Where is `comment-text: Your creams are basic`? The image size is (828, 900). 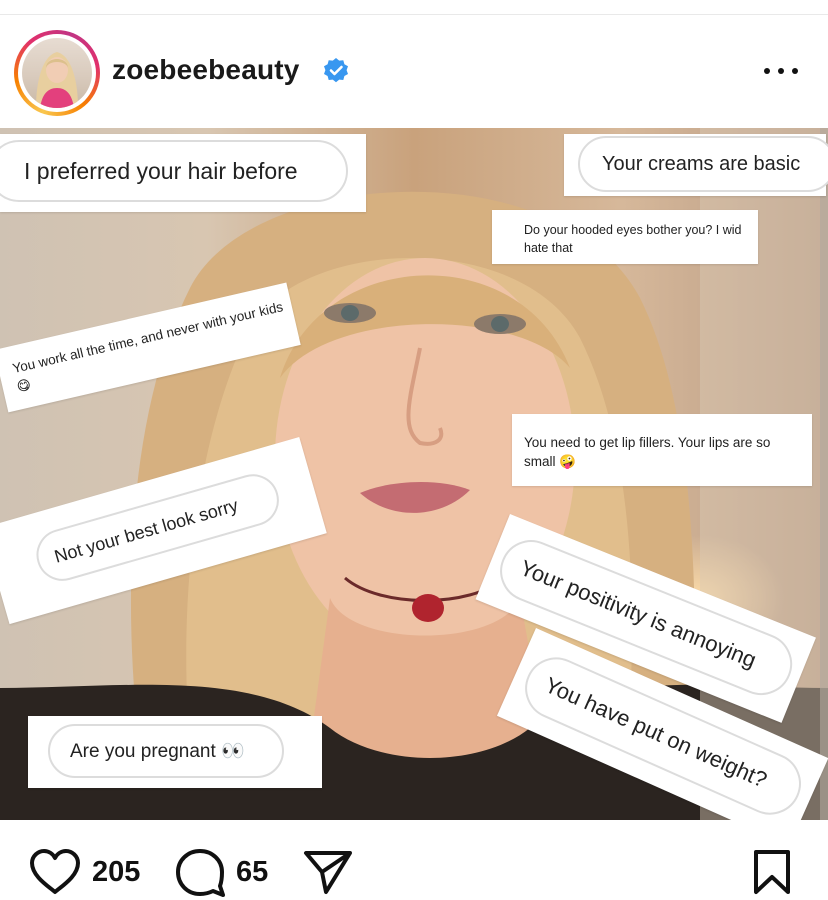
comment-text: Your creams are basic is located at coordinates (701, 163).